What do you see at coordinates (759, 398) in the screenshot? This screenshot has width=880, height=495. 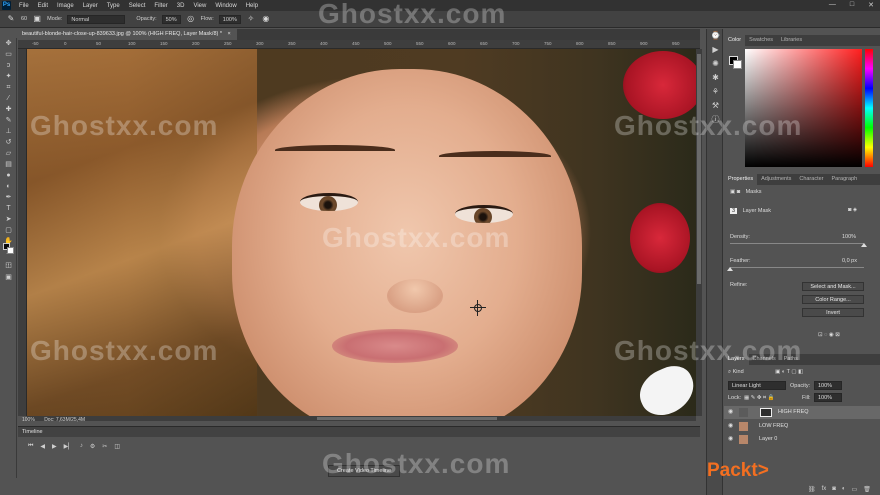 I see `lock-icons: ▦ ✎ ✥ ⌗ 🔒` at bounding box center [759, 398].